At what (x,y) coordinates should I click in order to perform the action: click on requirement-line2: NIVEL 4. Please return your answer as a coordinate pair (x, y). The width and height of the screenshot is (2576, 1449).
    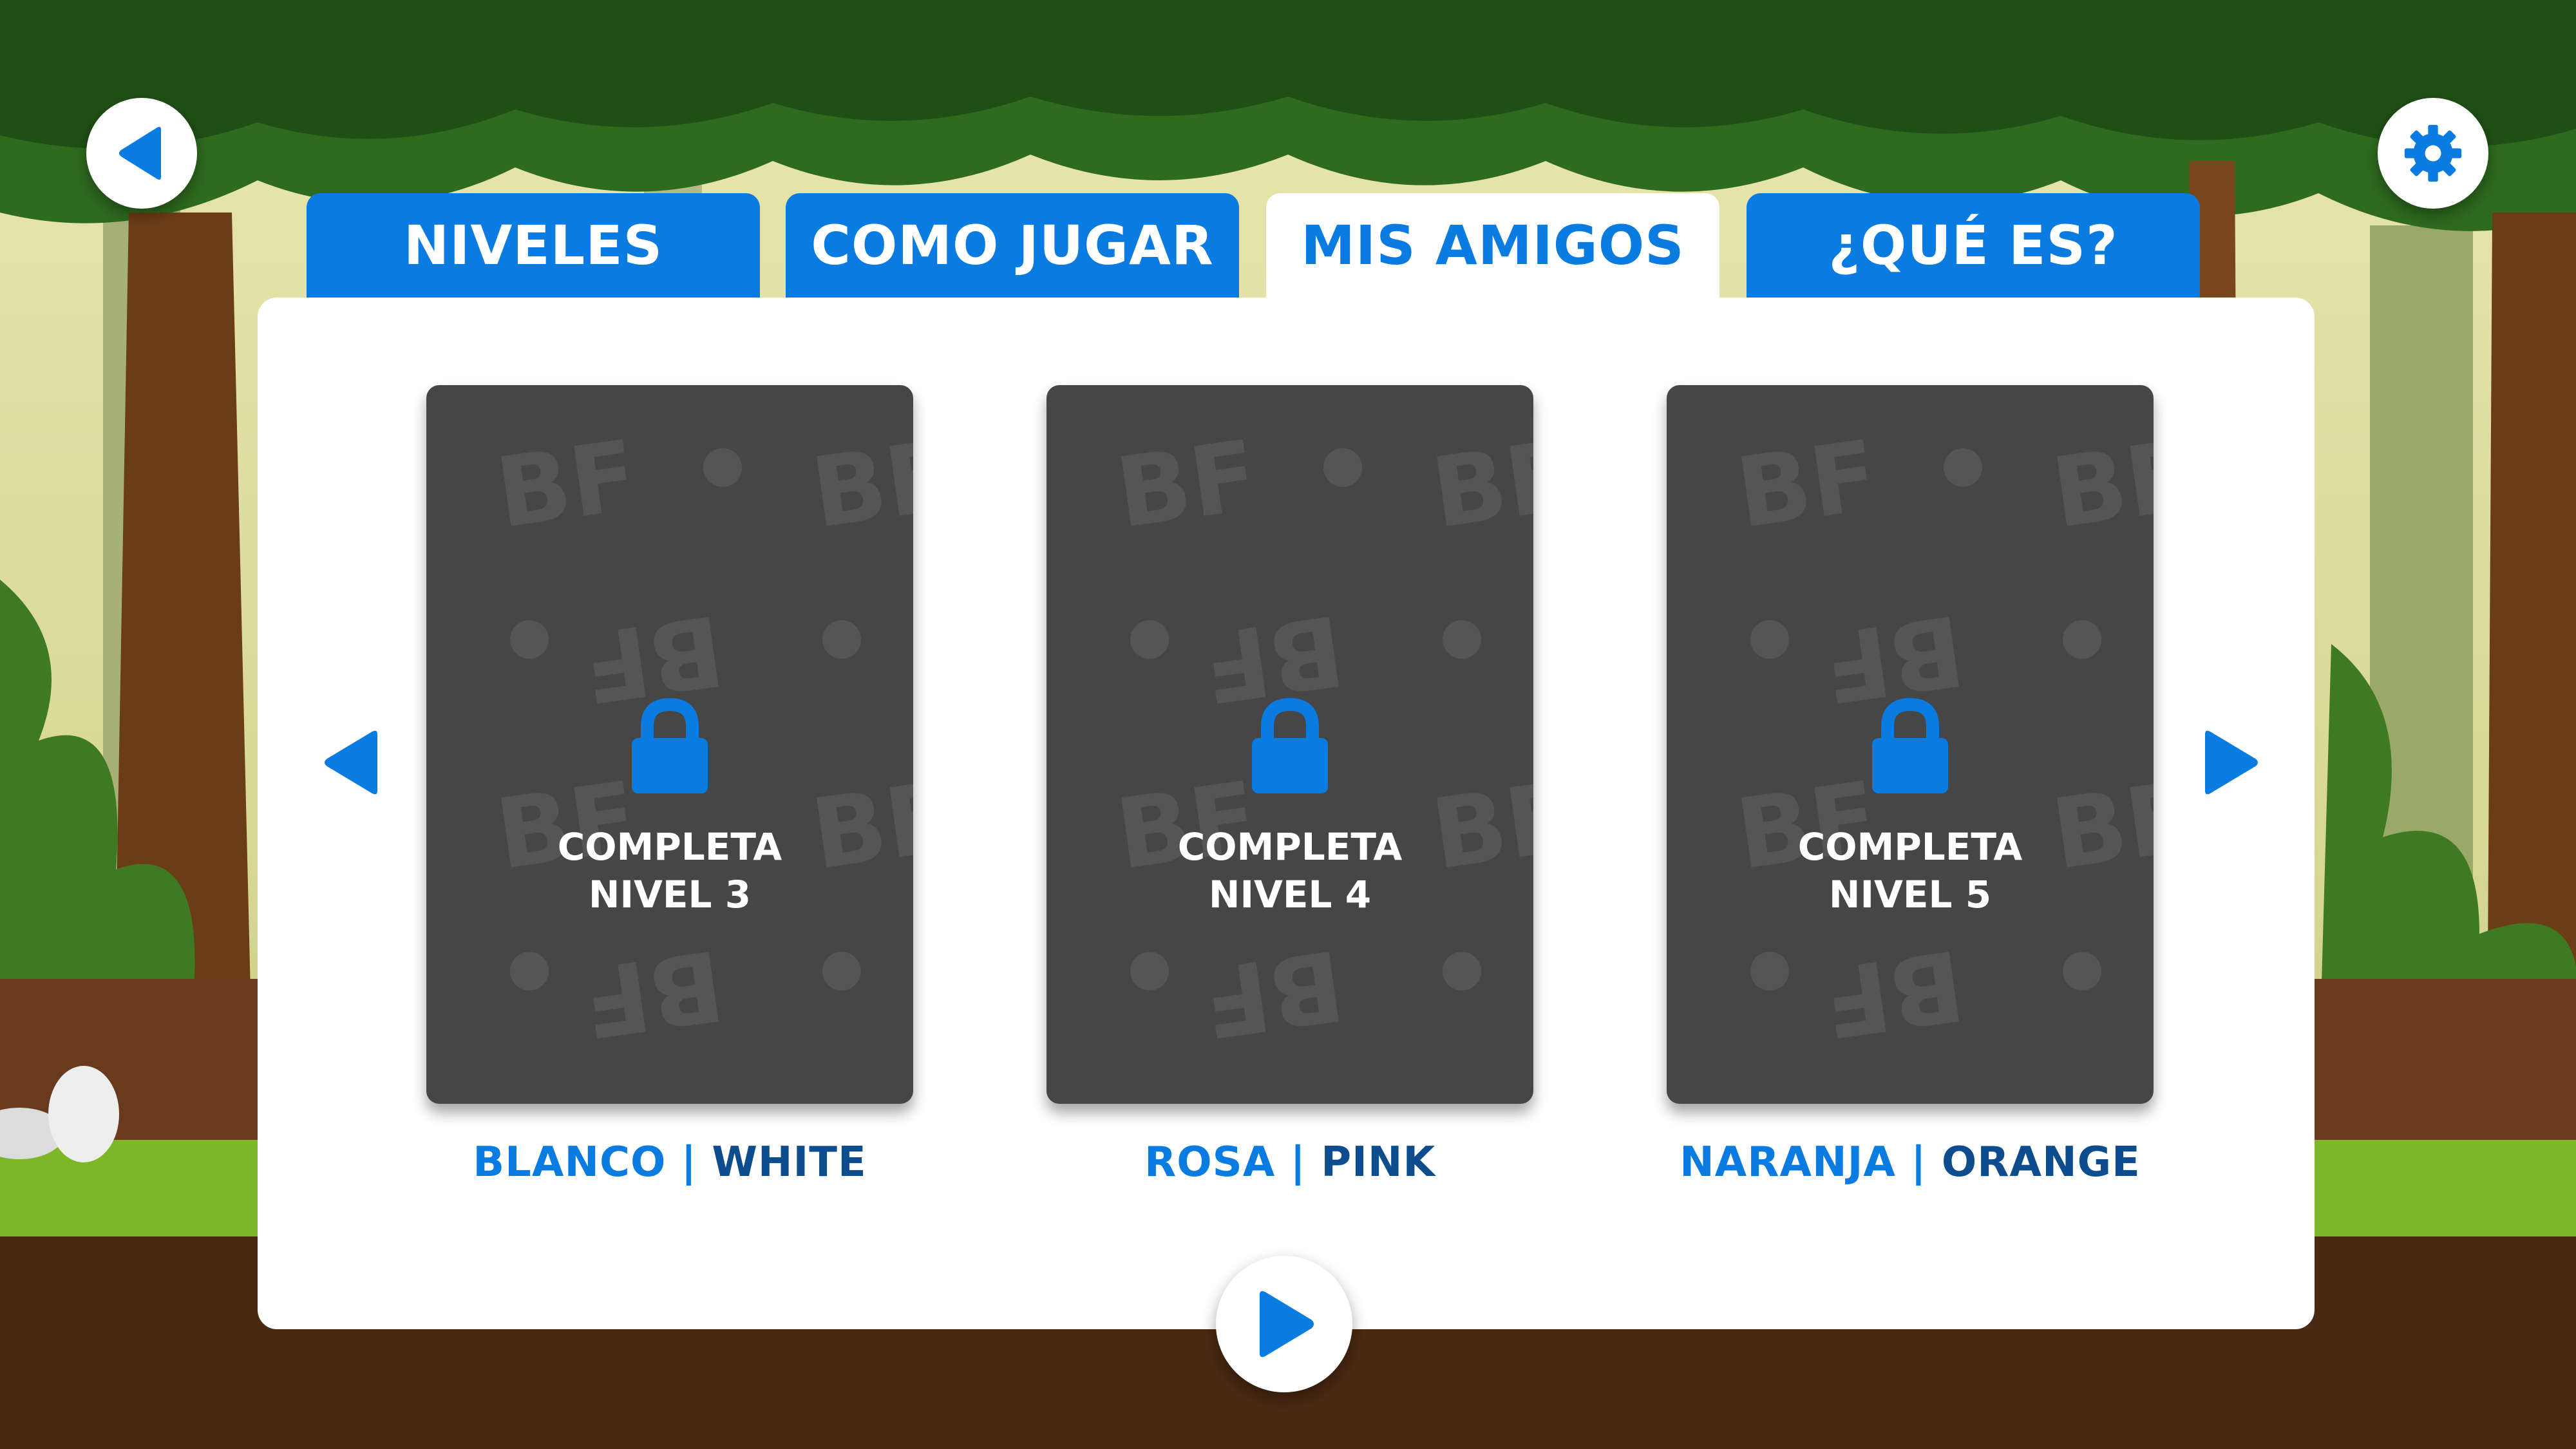
    Looking at the image, I should click on (1290, 894).